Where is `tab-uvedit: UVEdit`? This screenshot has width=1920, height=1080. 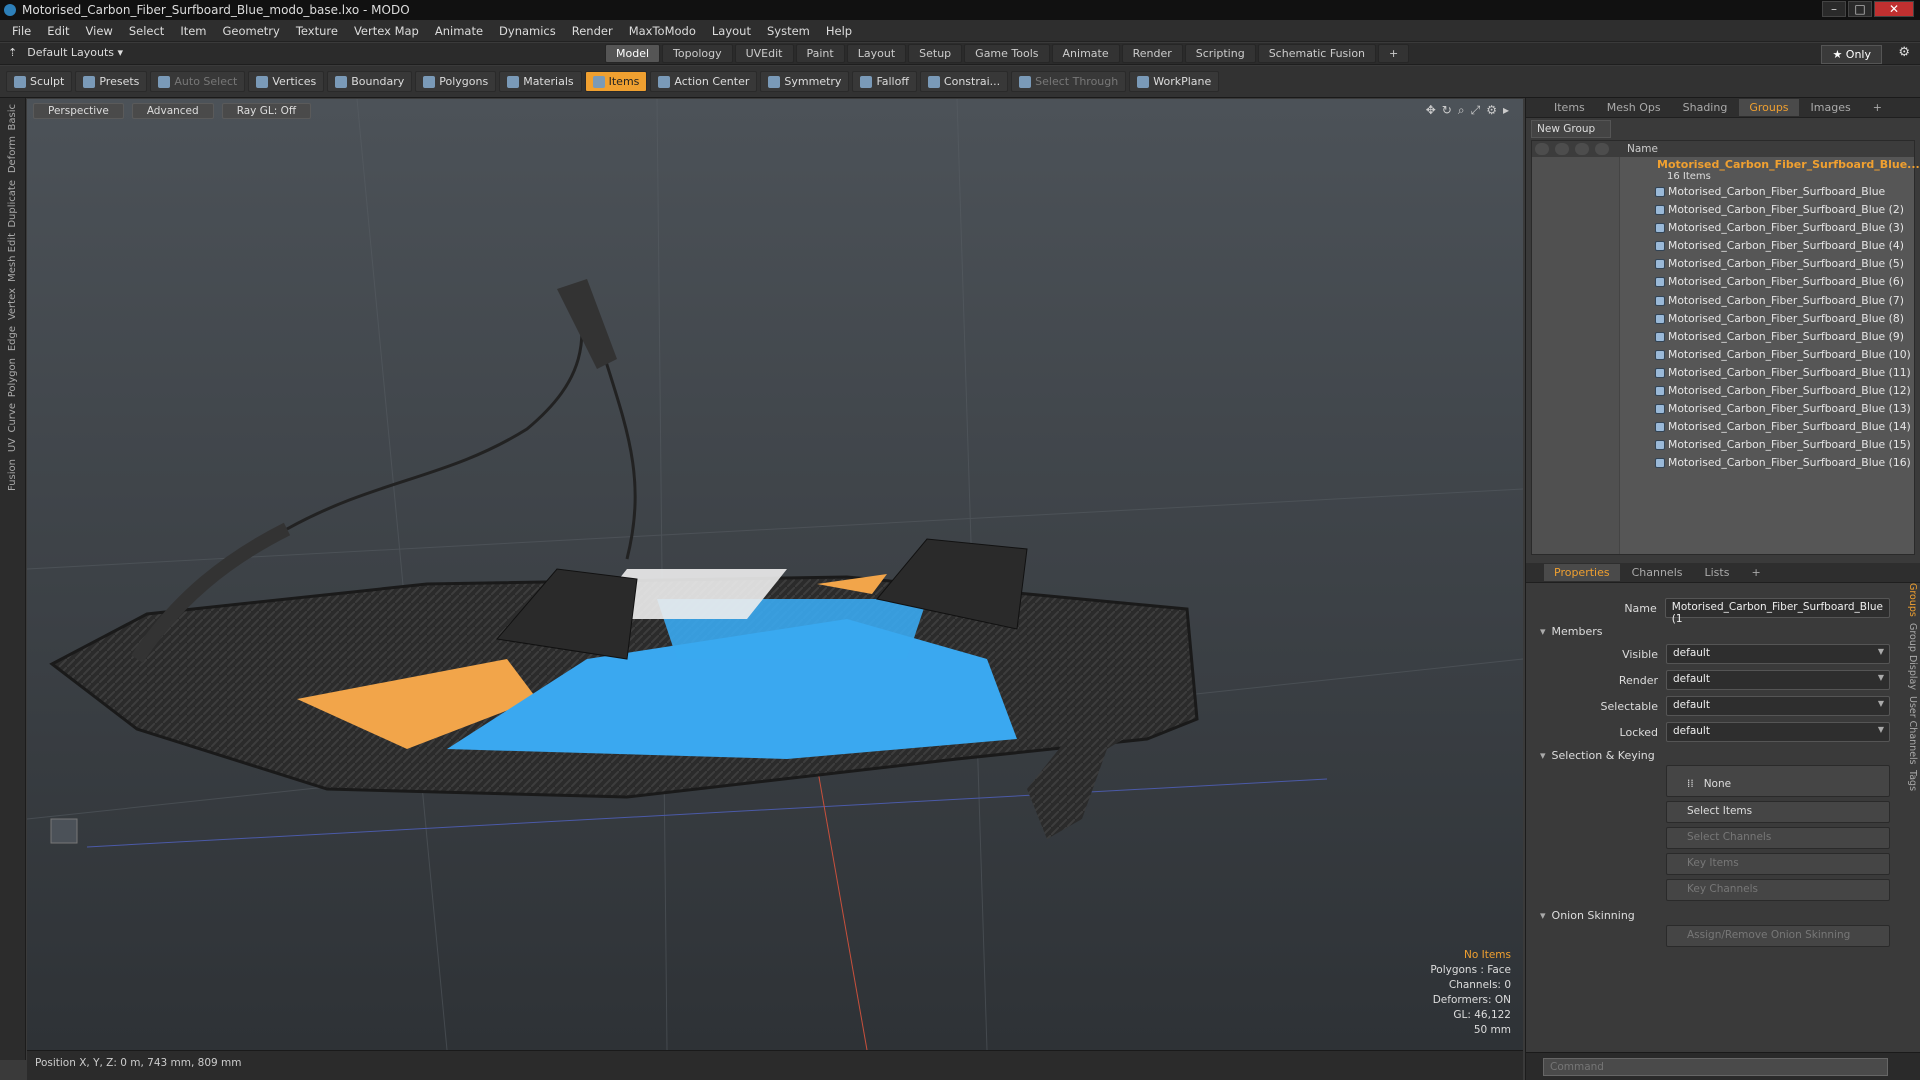
tab-uvedit: UVEdit is located at coordinates (764, 53).